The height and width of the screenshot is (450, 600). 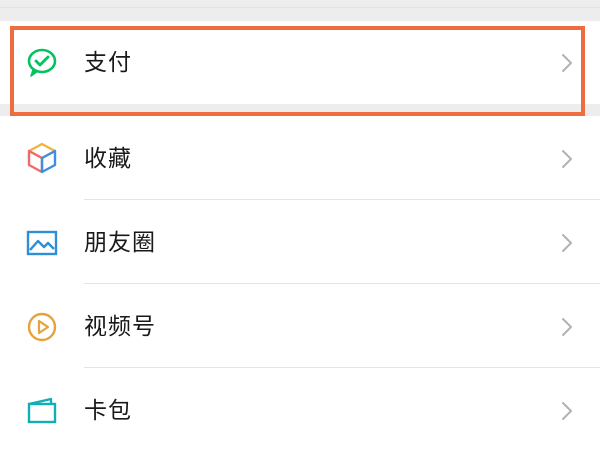 I want to click on favorites-cube-icon, so click(x=42, y=158).